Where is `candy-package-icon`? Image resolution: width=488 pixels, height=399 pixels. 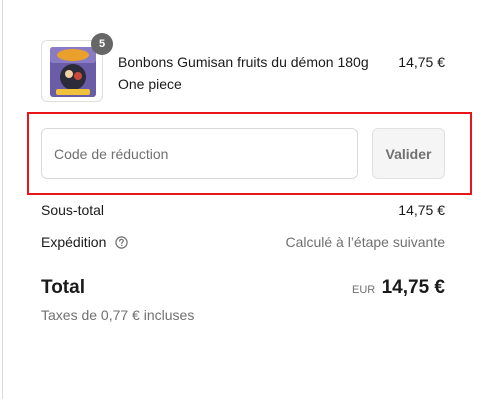 candy-package-icon is located at coordinates (73, 72).